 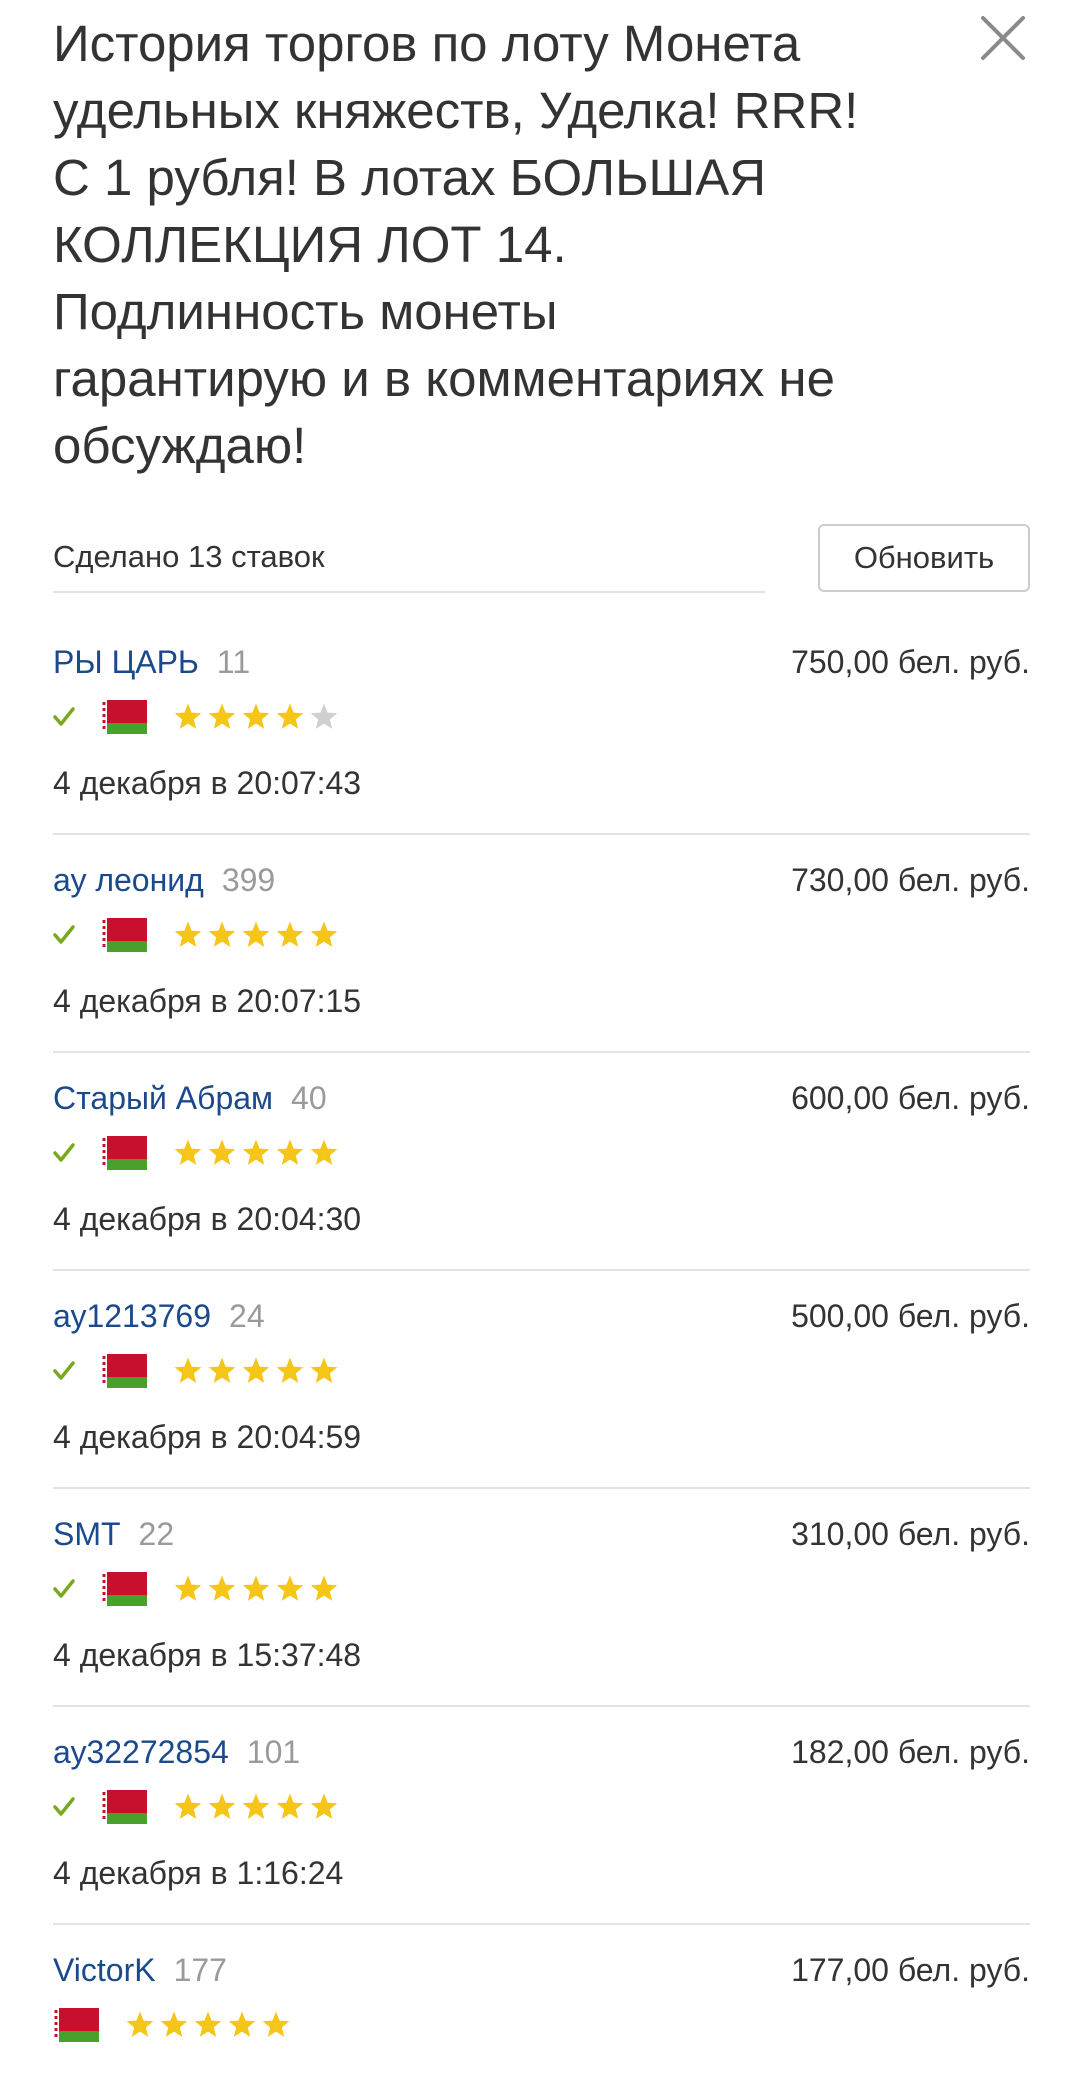 What do you see at coordinates (207, 1437) in the screenshot?
I see `bid-datetime: 4 декабря в 20:04:59` at bounding box center [207, 1437].